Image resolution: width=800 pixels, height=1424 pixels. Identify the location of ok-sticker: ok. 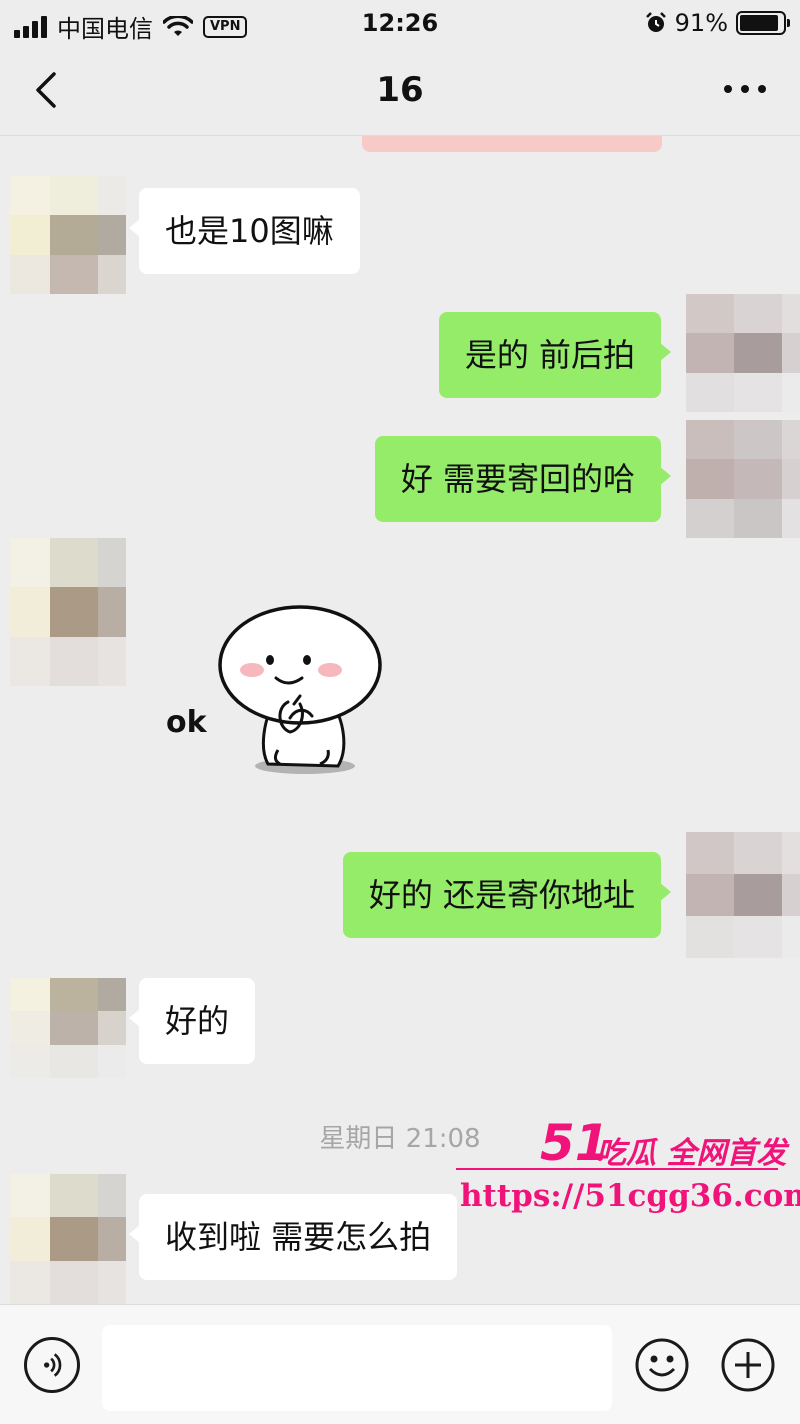
(280, 700).